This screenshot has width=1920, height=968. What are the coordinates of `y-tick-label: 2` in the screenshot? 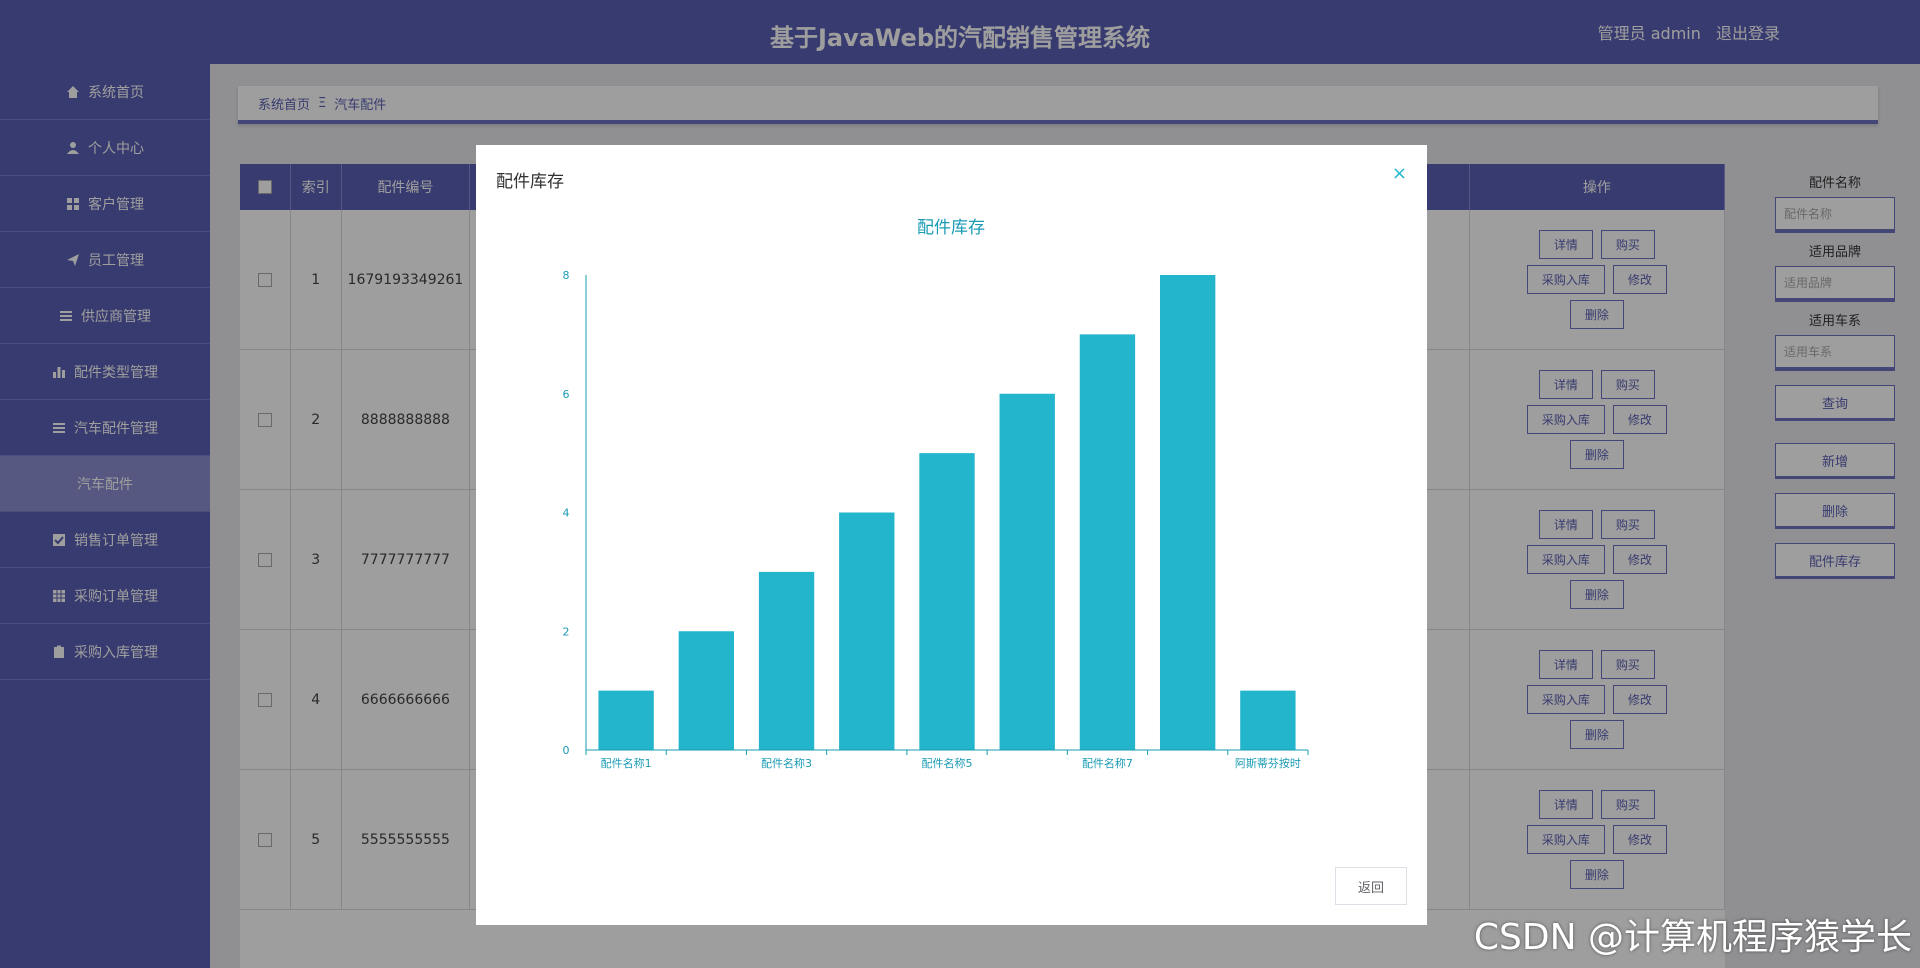 It's located at (566, 631).